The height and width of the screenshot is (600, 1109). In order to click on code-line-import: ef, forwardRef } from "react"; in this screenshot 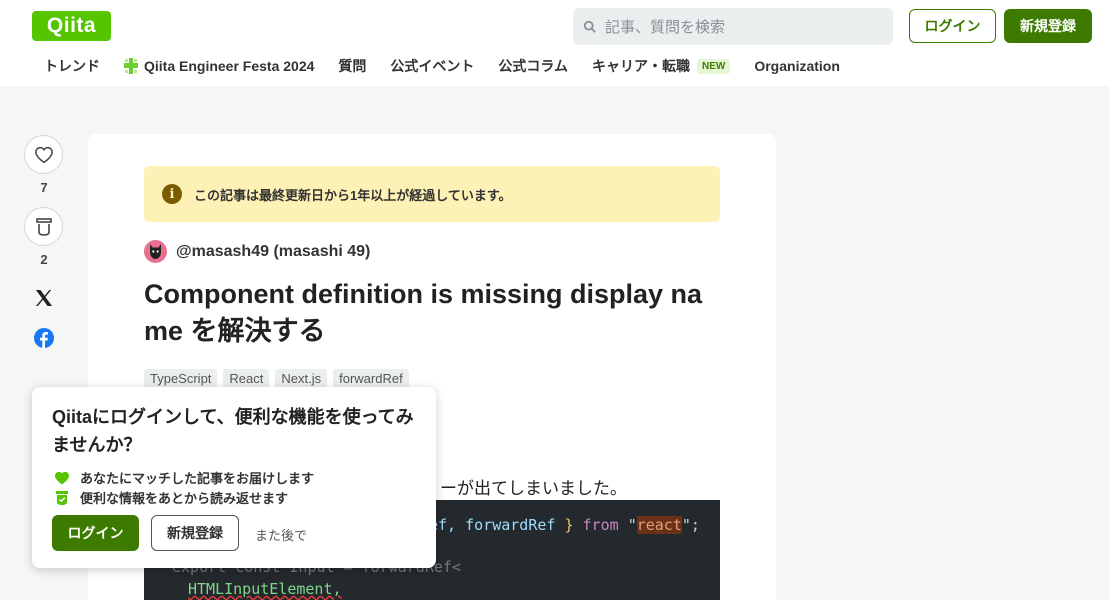, I will do `click(564, 525)`.